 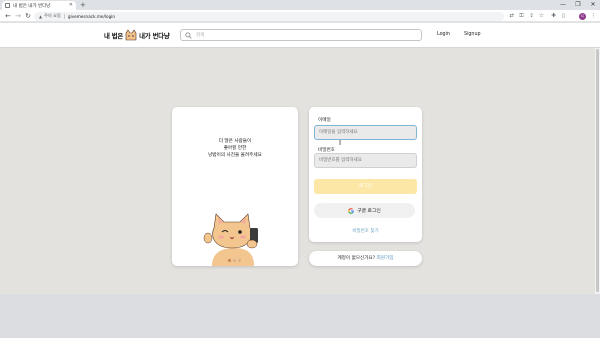 What do you see at coordinates (340, 143) in the screenshot?
I see `text-cursor-icon: I` at bounding box center [340, 143].